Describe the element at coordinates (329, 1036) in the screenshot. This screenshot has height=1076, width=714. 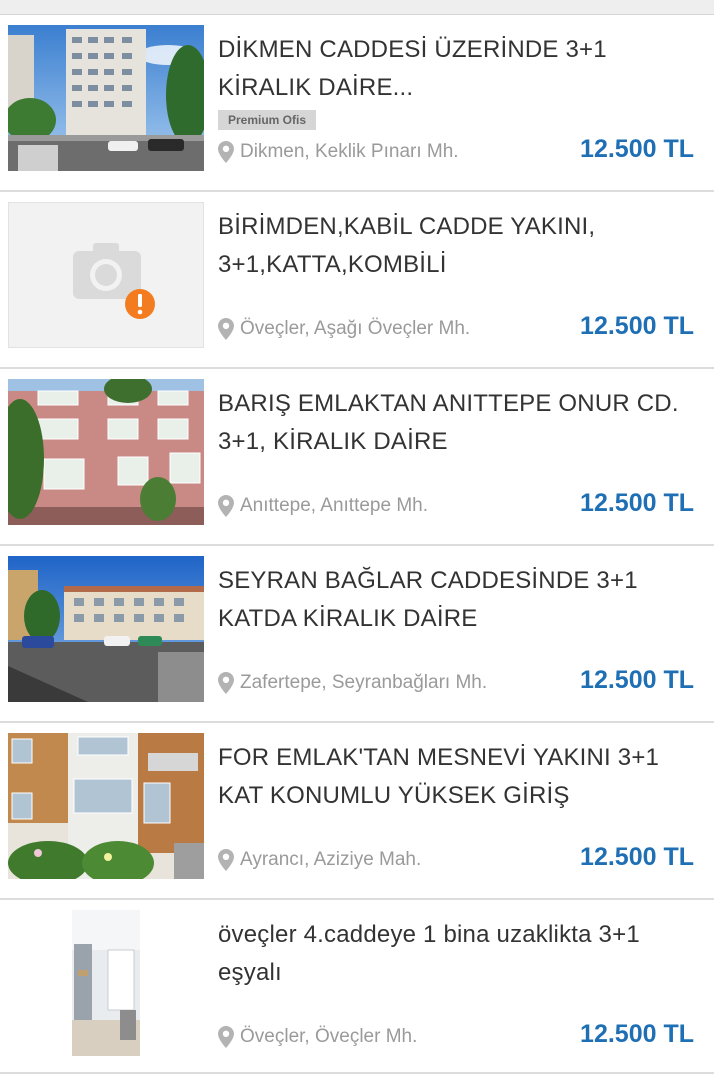
I see `location-text: Öveçler, Öveçler Mh.` at that location.